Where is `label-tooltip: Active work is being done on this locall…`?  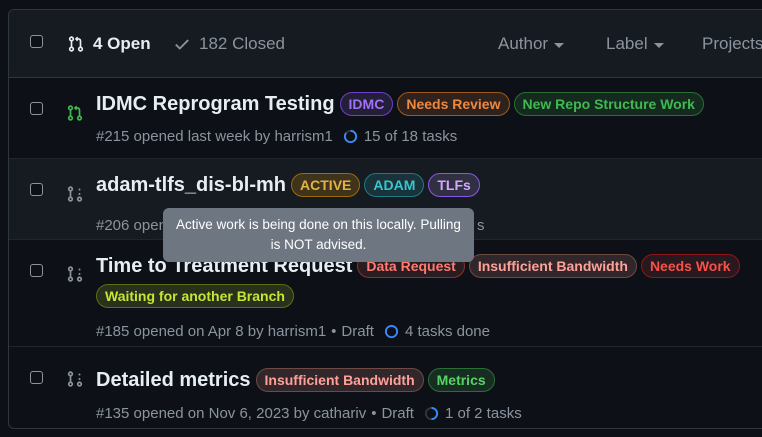
label-tooltip: Active work is being done on this locall… is located at coordinates (318, 235).